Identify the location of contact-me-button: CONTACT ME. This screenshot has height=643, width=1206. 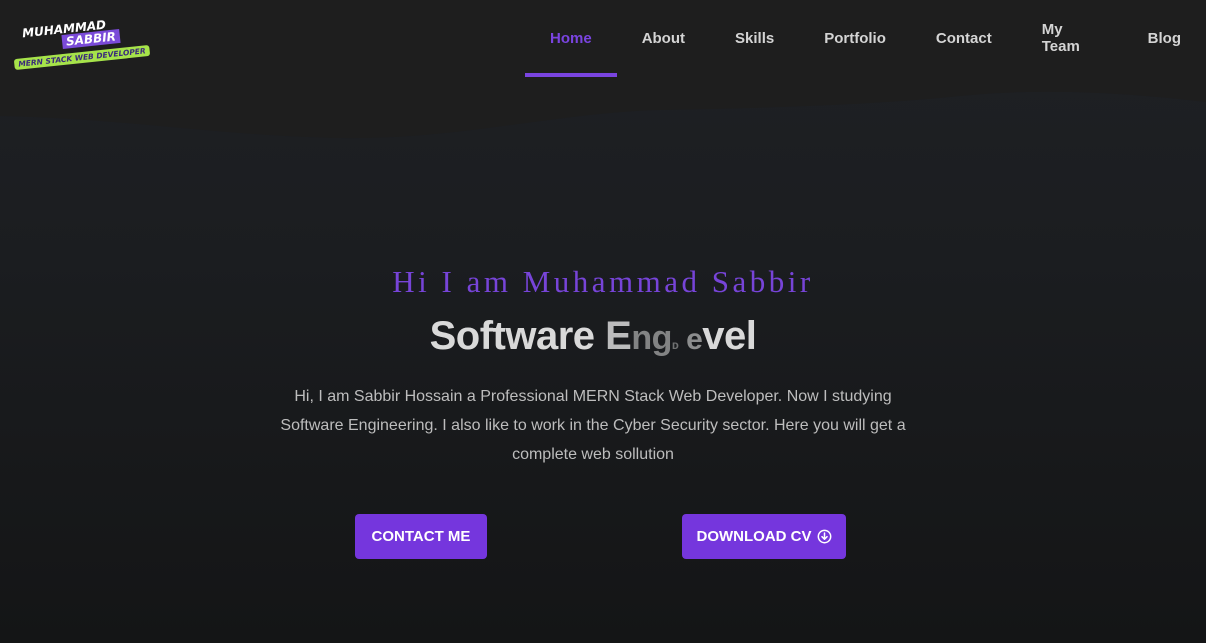
(421, 536).